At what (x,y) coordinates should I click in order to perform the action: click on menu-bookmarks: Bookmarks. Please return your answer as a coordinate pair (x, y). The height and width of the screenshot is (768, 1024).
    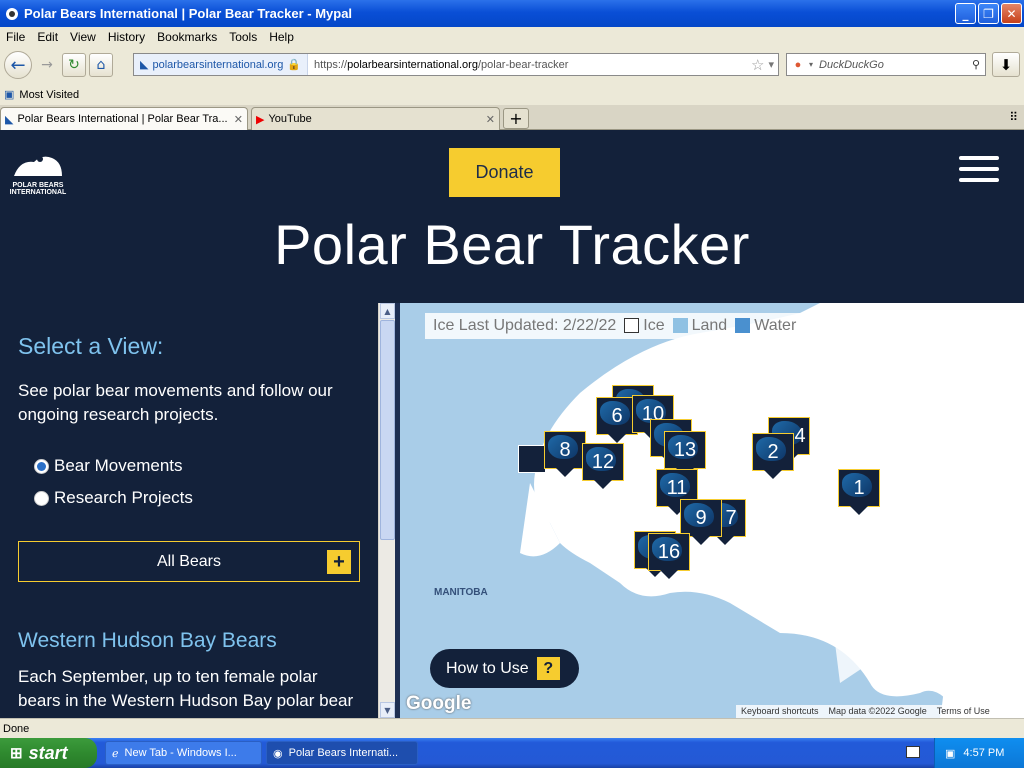
    Looking at the image, I should click on (187, 37).